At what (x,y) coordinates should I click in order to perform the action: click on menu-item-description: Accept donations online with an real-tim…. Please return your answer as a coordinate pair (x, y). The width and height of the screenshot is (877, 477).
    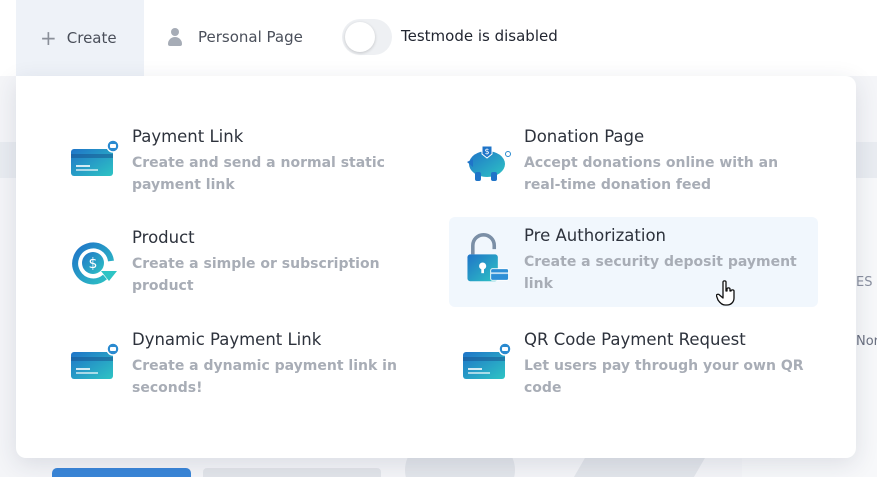
    Looking at the image, I should click on (651, 174).